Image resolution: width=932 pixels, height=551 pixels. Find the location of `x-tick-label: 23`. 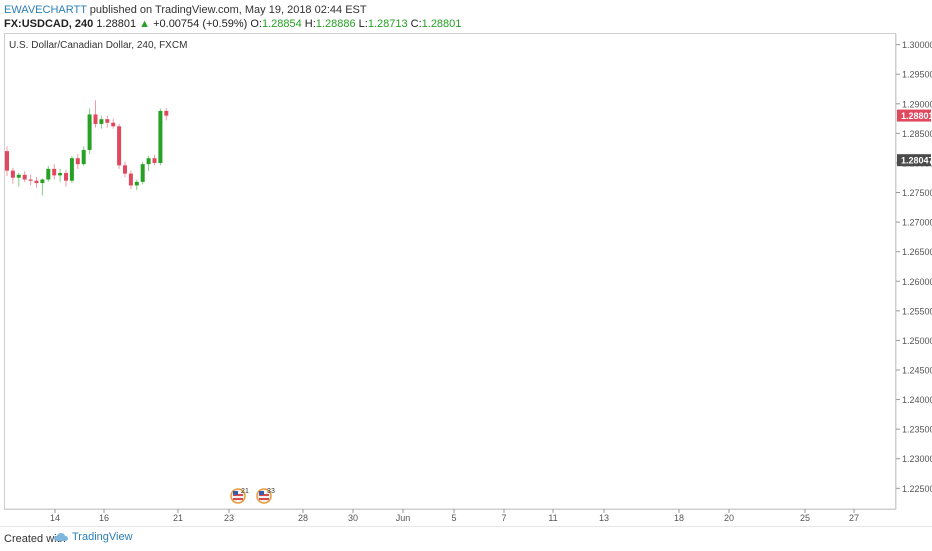

x-tick-label: 23 is located at coordinates (229, 518).